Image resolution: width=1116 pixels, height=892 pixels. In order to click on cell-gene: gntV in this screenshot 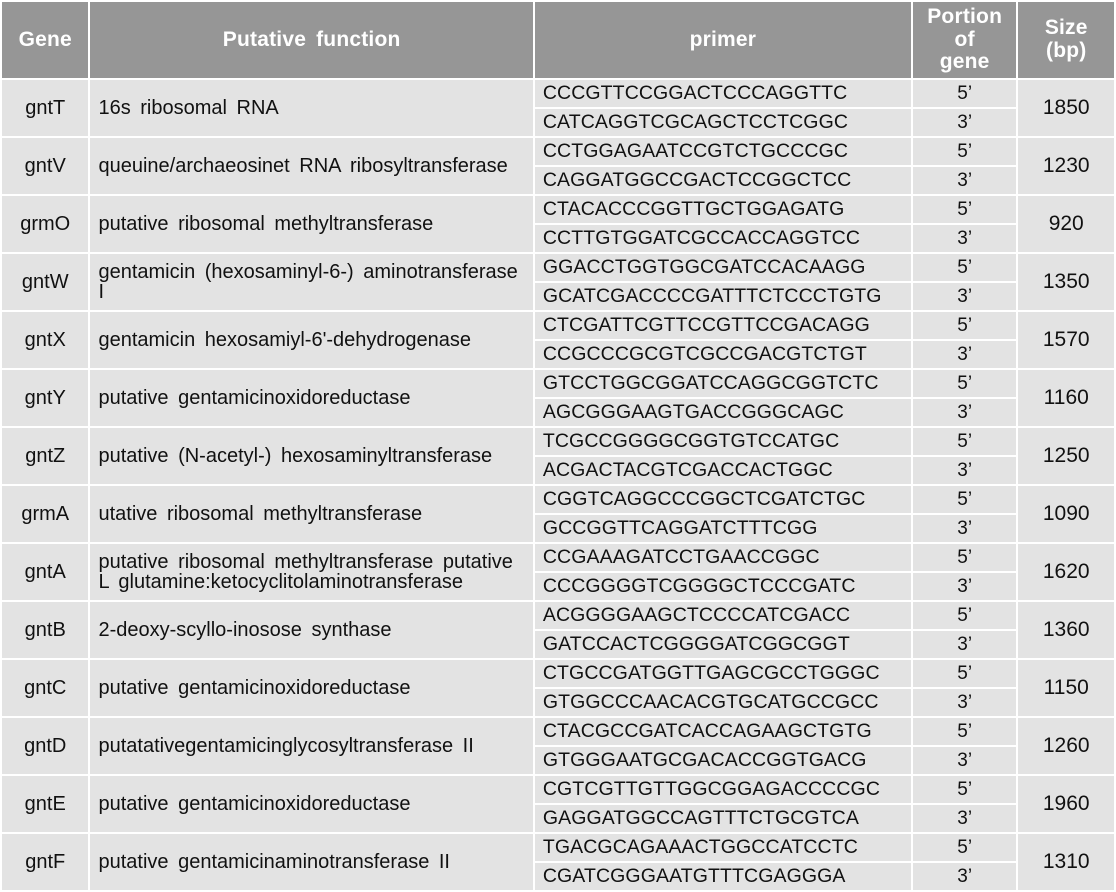, I will do `click(45, 166)`.